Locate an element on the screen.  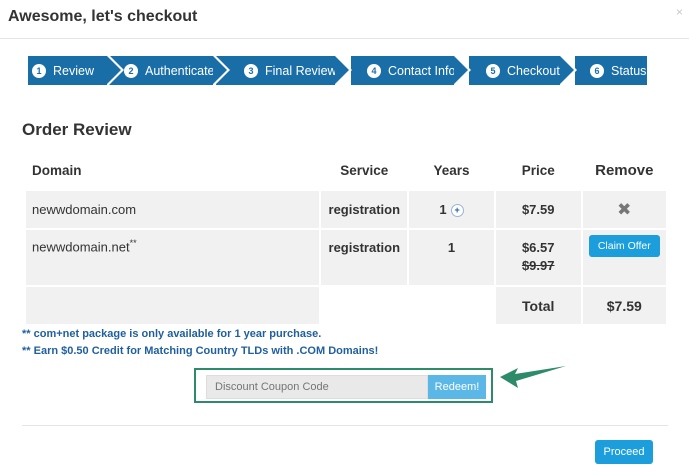
modal-title: Awesome, let's checkout is located at coordinates (103, 16).